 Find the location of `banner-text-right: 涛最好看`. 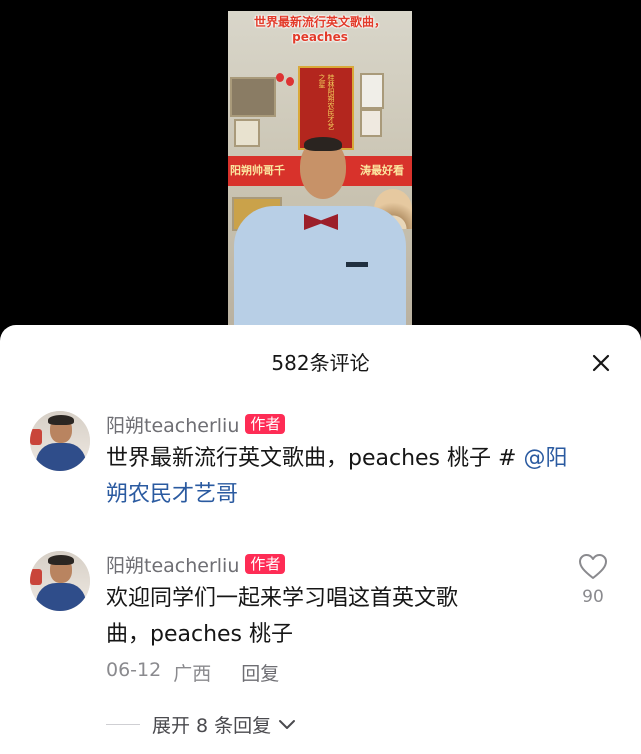

banner-text-right: 涛最好看 is located at coordinates (382, 170).